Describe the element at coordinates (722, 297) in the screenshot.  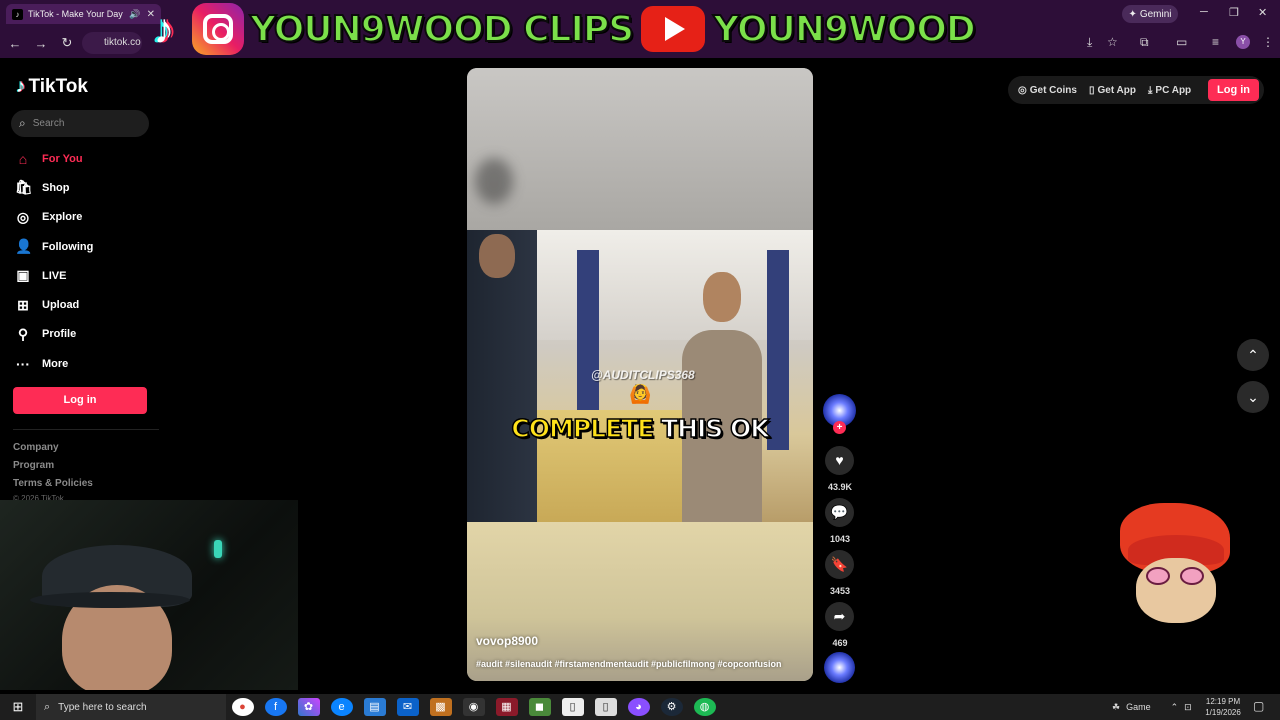
I see `scene-woman-head` at that location.